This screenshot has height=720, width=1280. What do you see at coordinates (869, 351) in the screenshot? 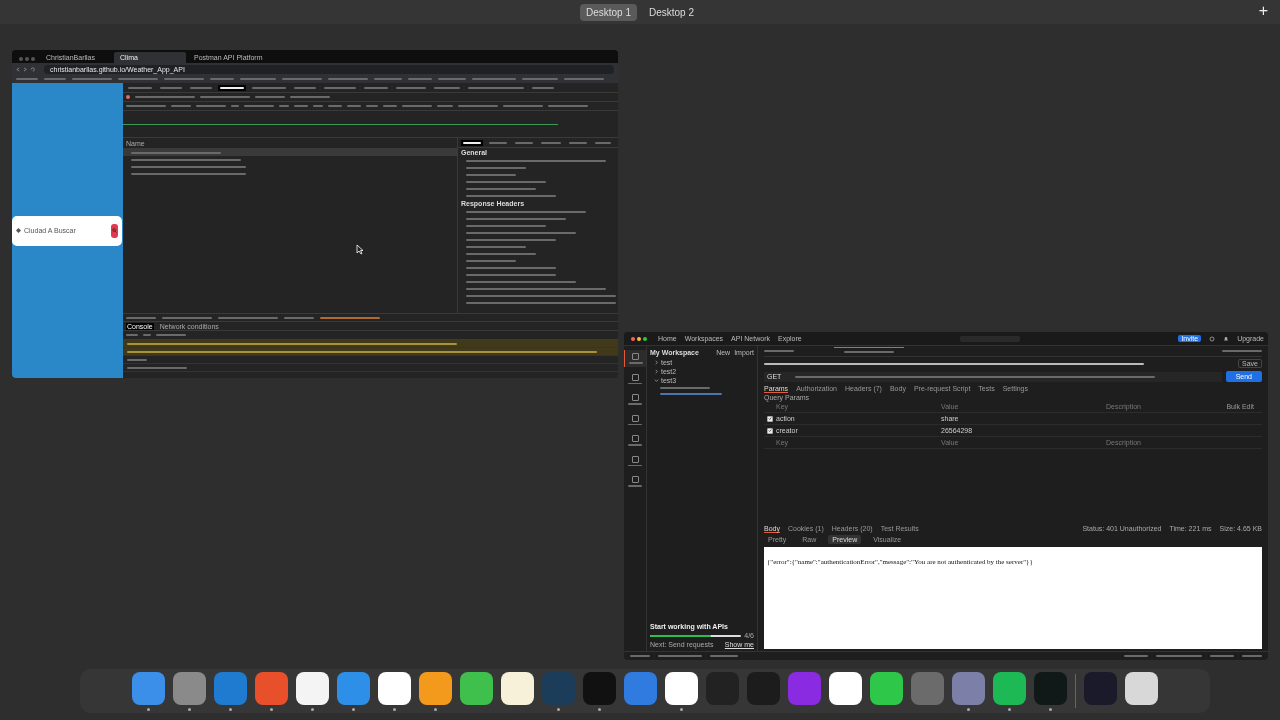
I see `request-tab` at bounding box center [869, 351].